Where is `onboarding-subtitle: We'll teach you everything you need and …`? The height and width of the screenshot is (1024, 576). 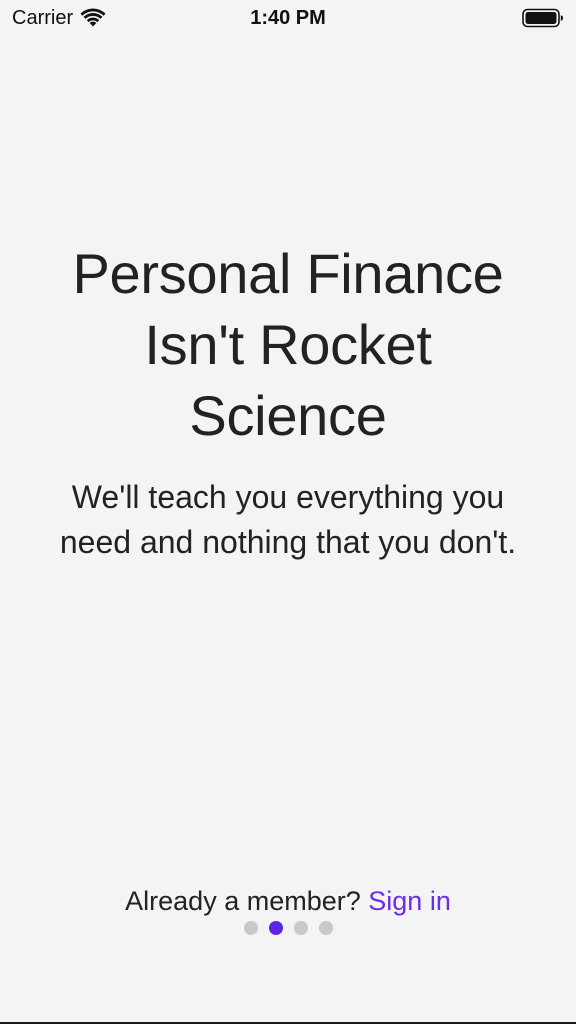
onboarding-subtitle: We'll teach you everything you need and … is located at coordinates (288, 519).